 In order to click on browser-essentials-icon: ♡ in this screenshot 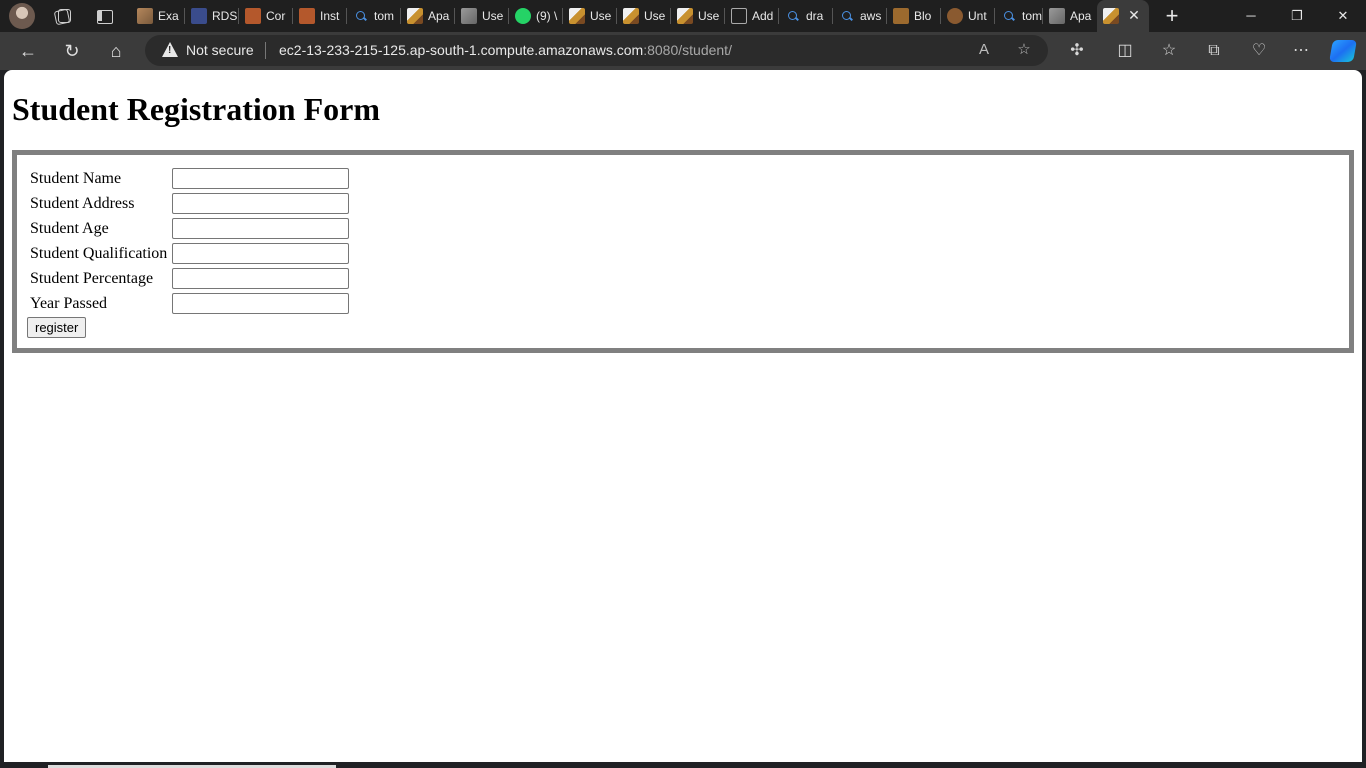, I will do `click(1259, 51)`.